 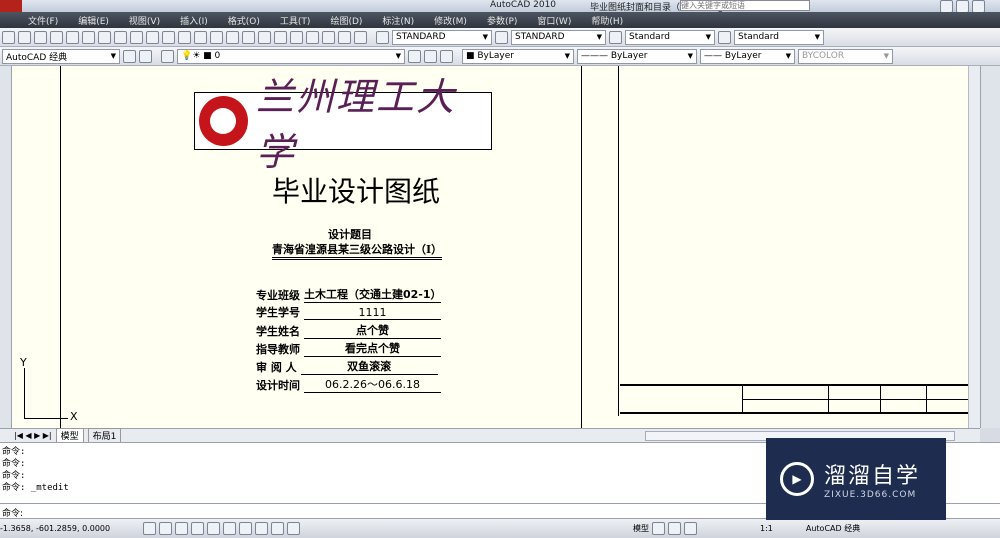 I want to click on zoom-icon, so click(x=690, y=528).